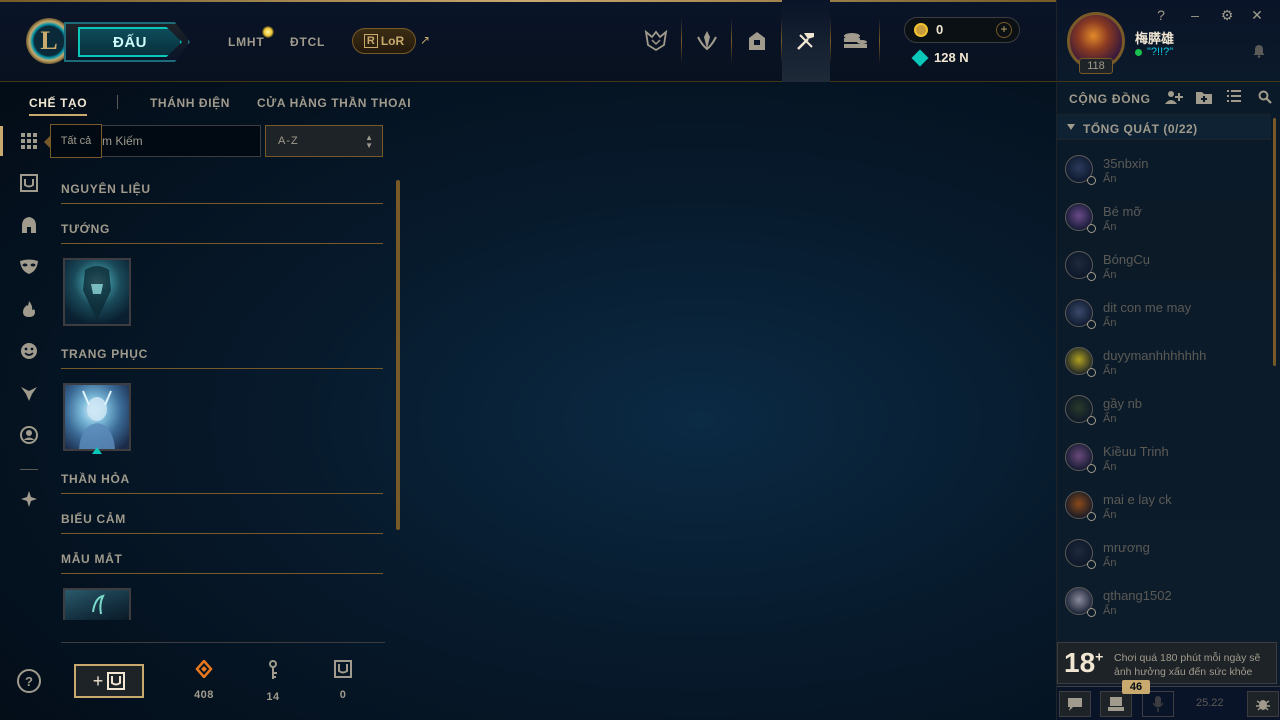  Describe the element at coordinates (1174, 97) in the screenshot. I see `add-friend-icon` at that location.